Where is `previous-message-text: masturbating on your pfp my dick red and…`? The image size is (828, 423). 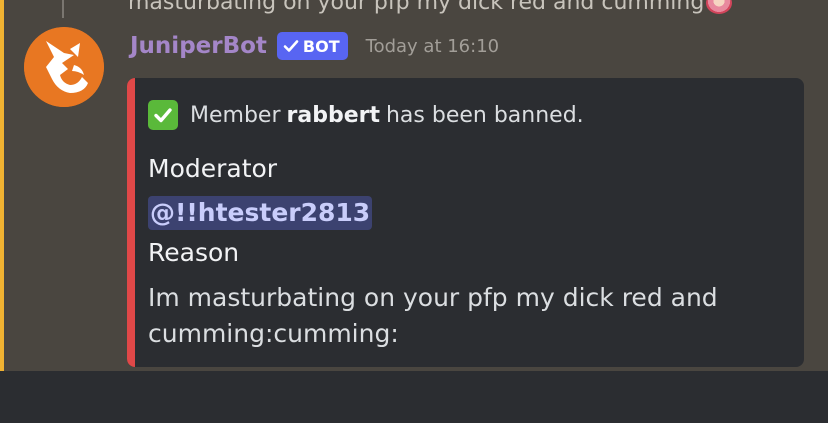
previous-message-text: masturbating on your pfp my dick red and… is located at coordinates (430, 7).